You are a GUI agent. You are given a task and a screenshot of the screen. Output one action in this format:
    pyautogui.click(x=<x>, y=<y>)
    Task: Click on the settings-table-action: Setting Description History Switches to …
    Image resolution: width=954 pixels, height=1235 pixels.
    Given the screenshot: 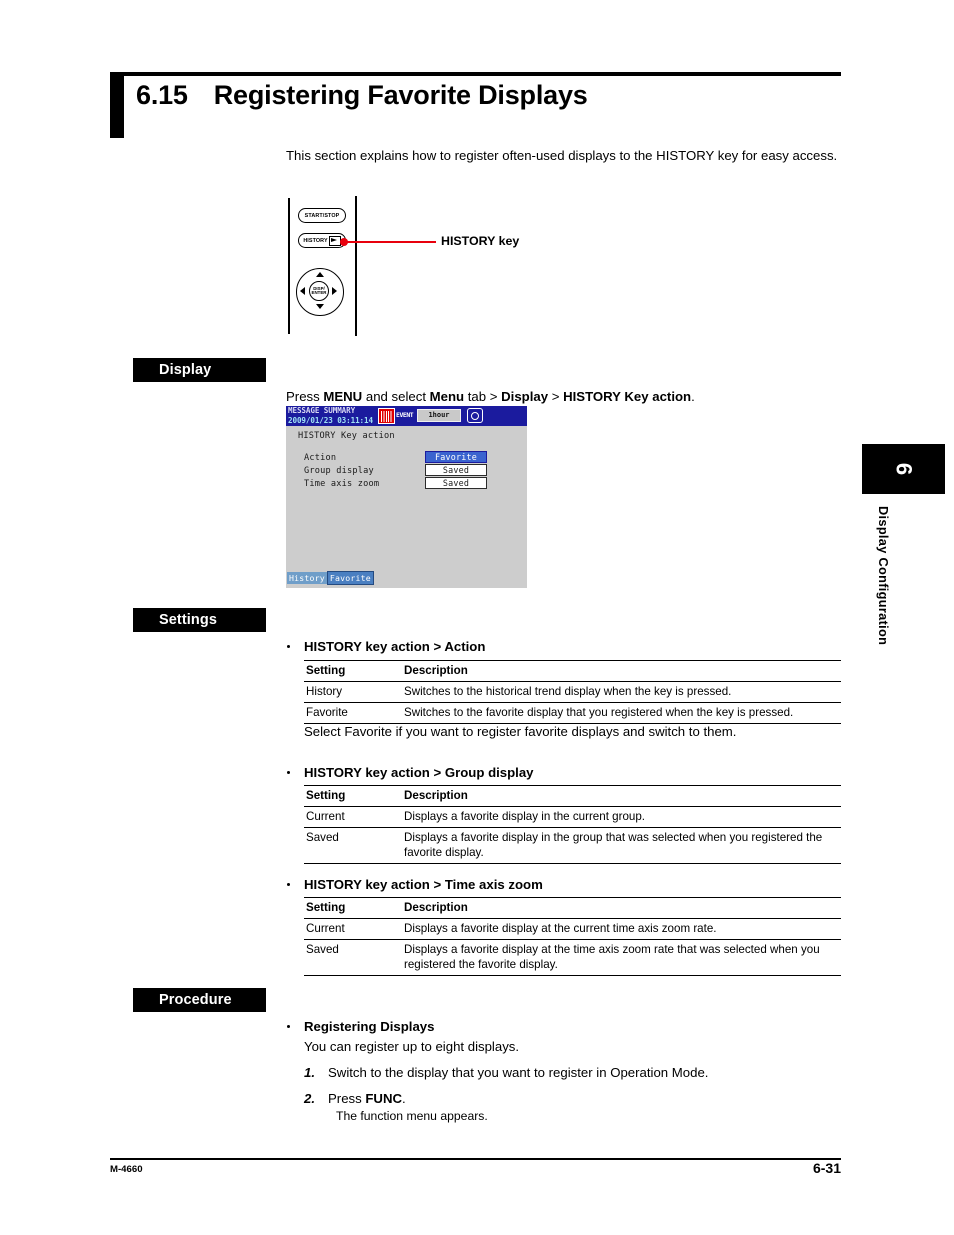 What is the action you would take?
    pyautogui.click(x=572, y=692)
    